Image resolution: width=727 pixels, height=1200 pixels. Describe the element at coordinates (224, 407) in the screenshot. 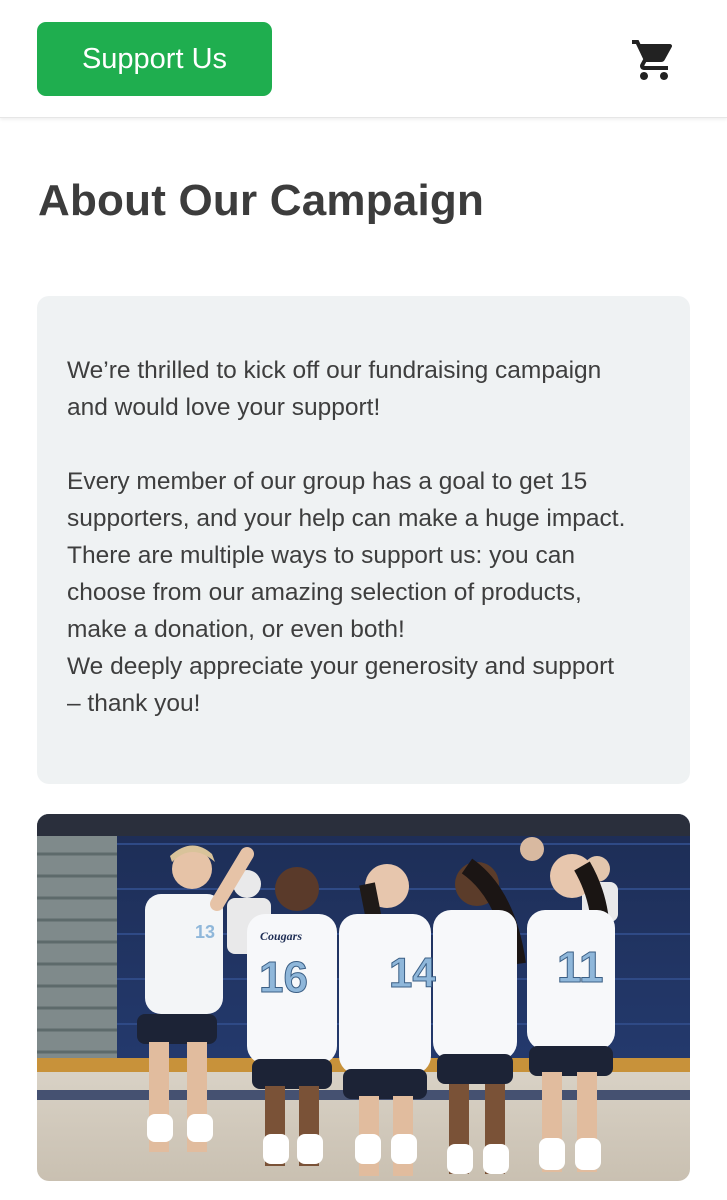

I see `description-line: and would love your support!` at that location.